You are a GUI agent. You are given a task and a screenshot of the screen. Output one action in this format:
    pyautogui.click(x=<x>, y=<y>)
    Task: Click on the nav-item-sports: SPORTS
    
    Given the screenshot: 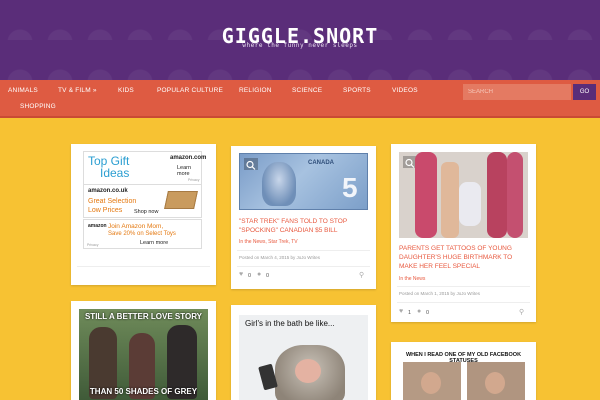 What is the action you would take?
    pyautogui.click(x=357, y=90)
    